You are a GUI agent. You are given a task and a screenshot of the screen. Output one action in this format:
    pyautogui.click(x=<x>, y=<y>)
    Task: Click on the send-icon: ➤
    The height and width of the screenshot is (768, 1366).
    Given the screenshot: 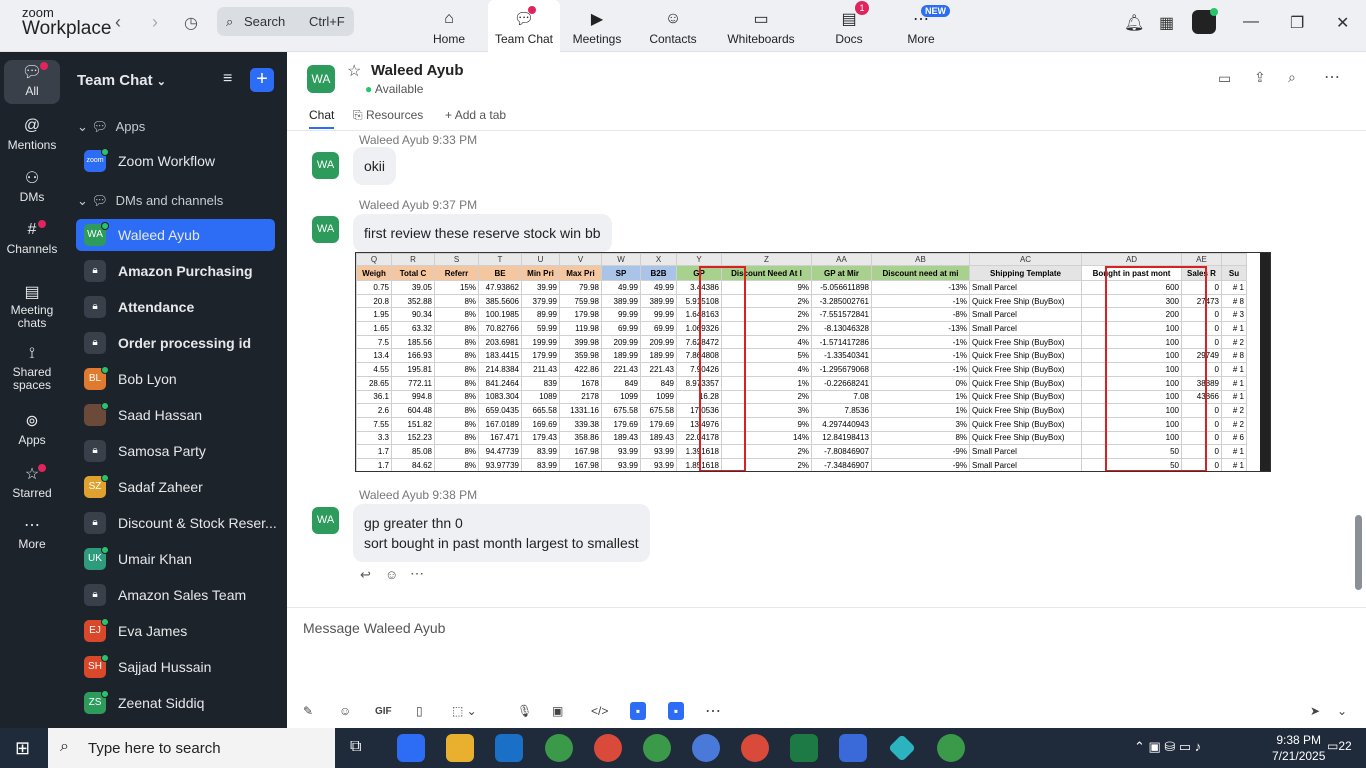 What is the action you would take?
    pyautogui.click(x=1315, y=711)
    